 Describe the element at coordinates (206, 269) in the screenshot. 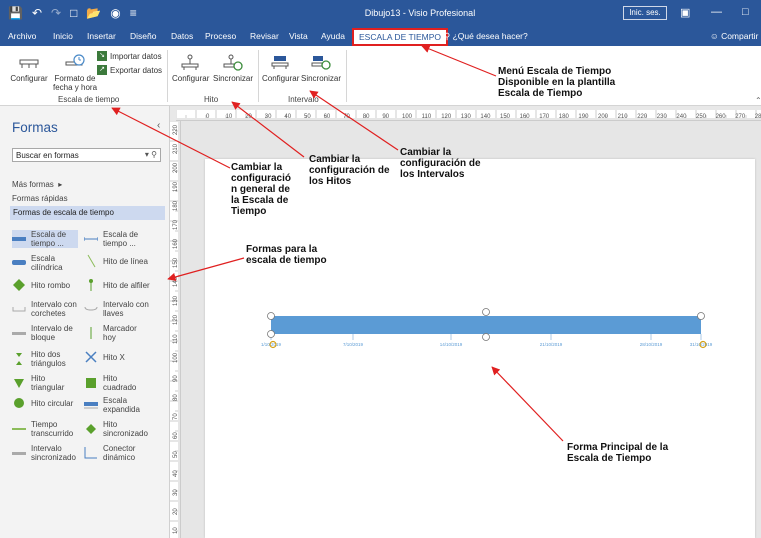

I see `arrow-to-shapes` at that location.